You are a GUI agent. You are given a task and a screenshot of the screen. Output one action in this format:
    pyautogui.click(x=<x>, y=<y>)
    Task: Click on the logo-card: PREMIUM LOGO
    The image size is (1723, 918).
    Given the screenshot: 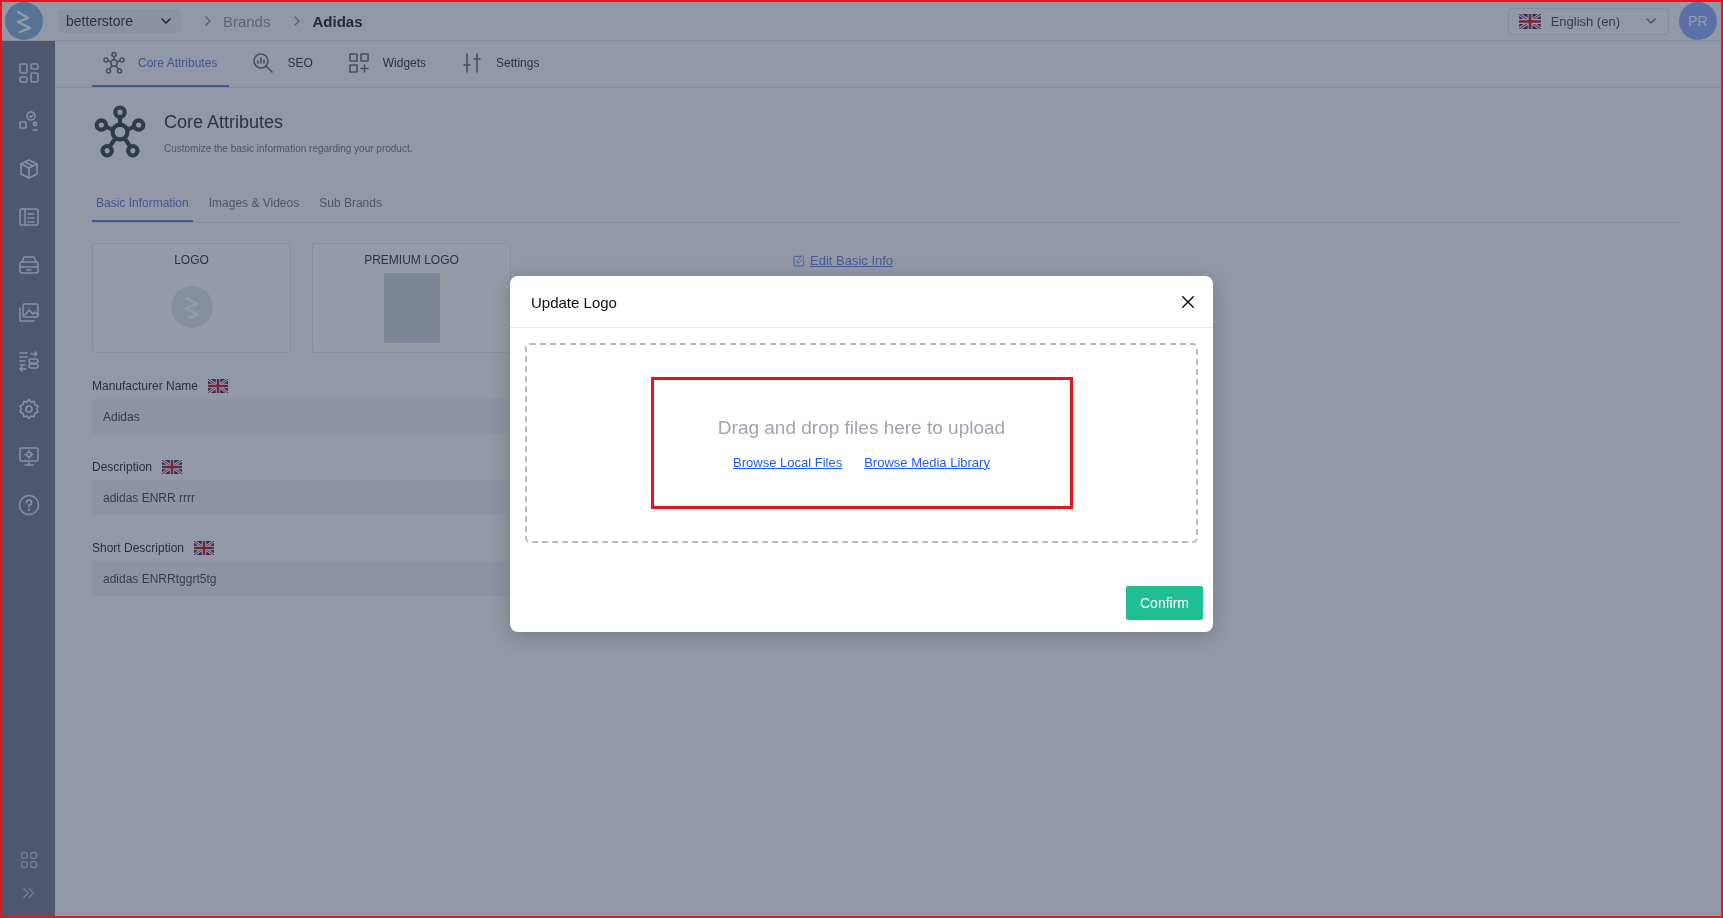 What is the action you would take?
    pyautogui.click(x=411, y=298)
    